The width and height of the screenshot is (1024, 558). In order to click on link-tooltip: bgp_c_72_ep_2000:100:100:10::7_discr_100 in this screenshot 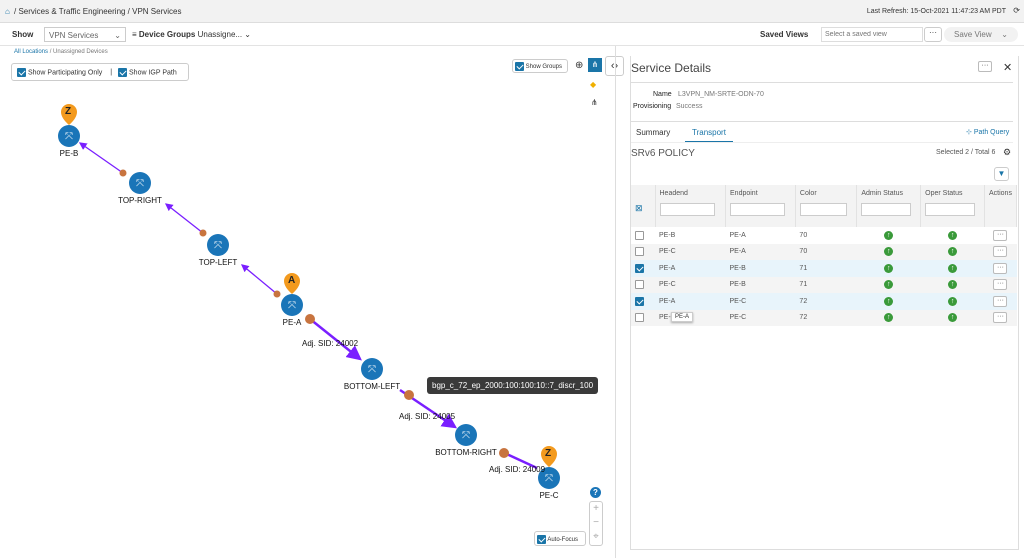, I will do `click(513, 385)`.